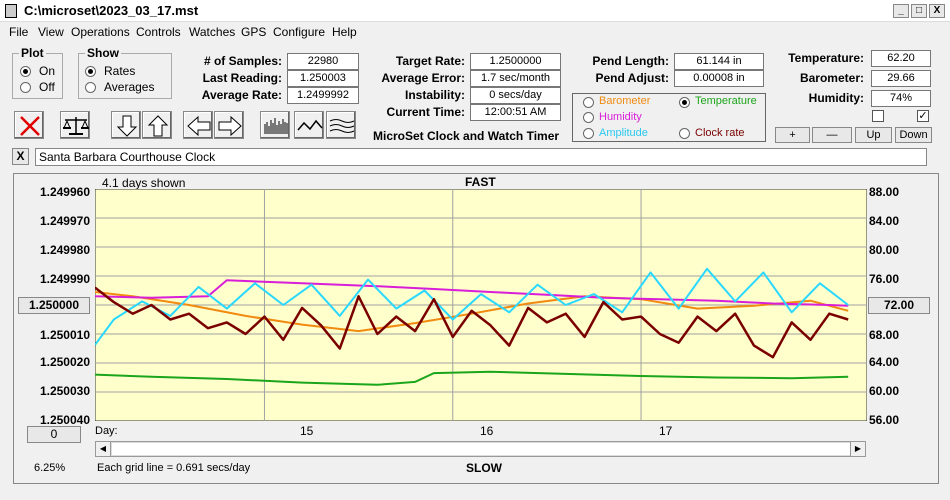  What do you see at coordinates (425, 112) in the screenshot?
I see `current-time-label: Current Time:` at bounding box center [425, 112].